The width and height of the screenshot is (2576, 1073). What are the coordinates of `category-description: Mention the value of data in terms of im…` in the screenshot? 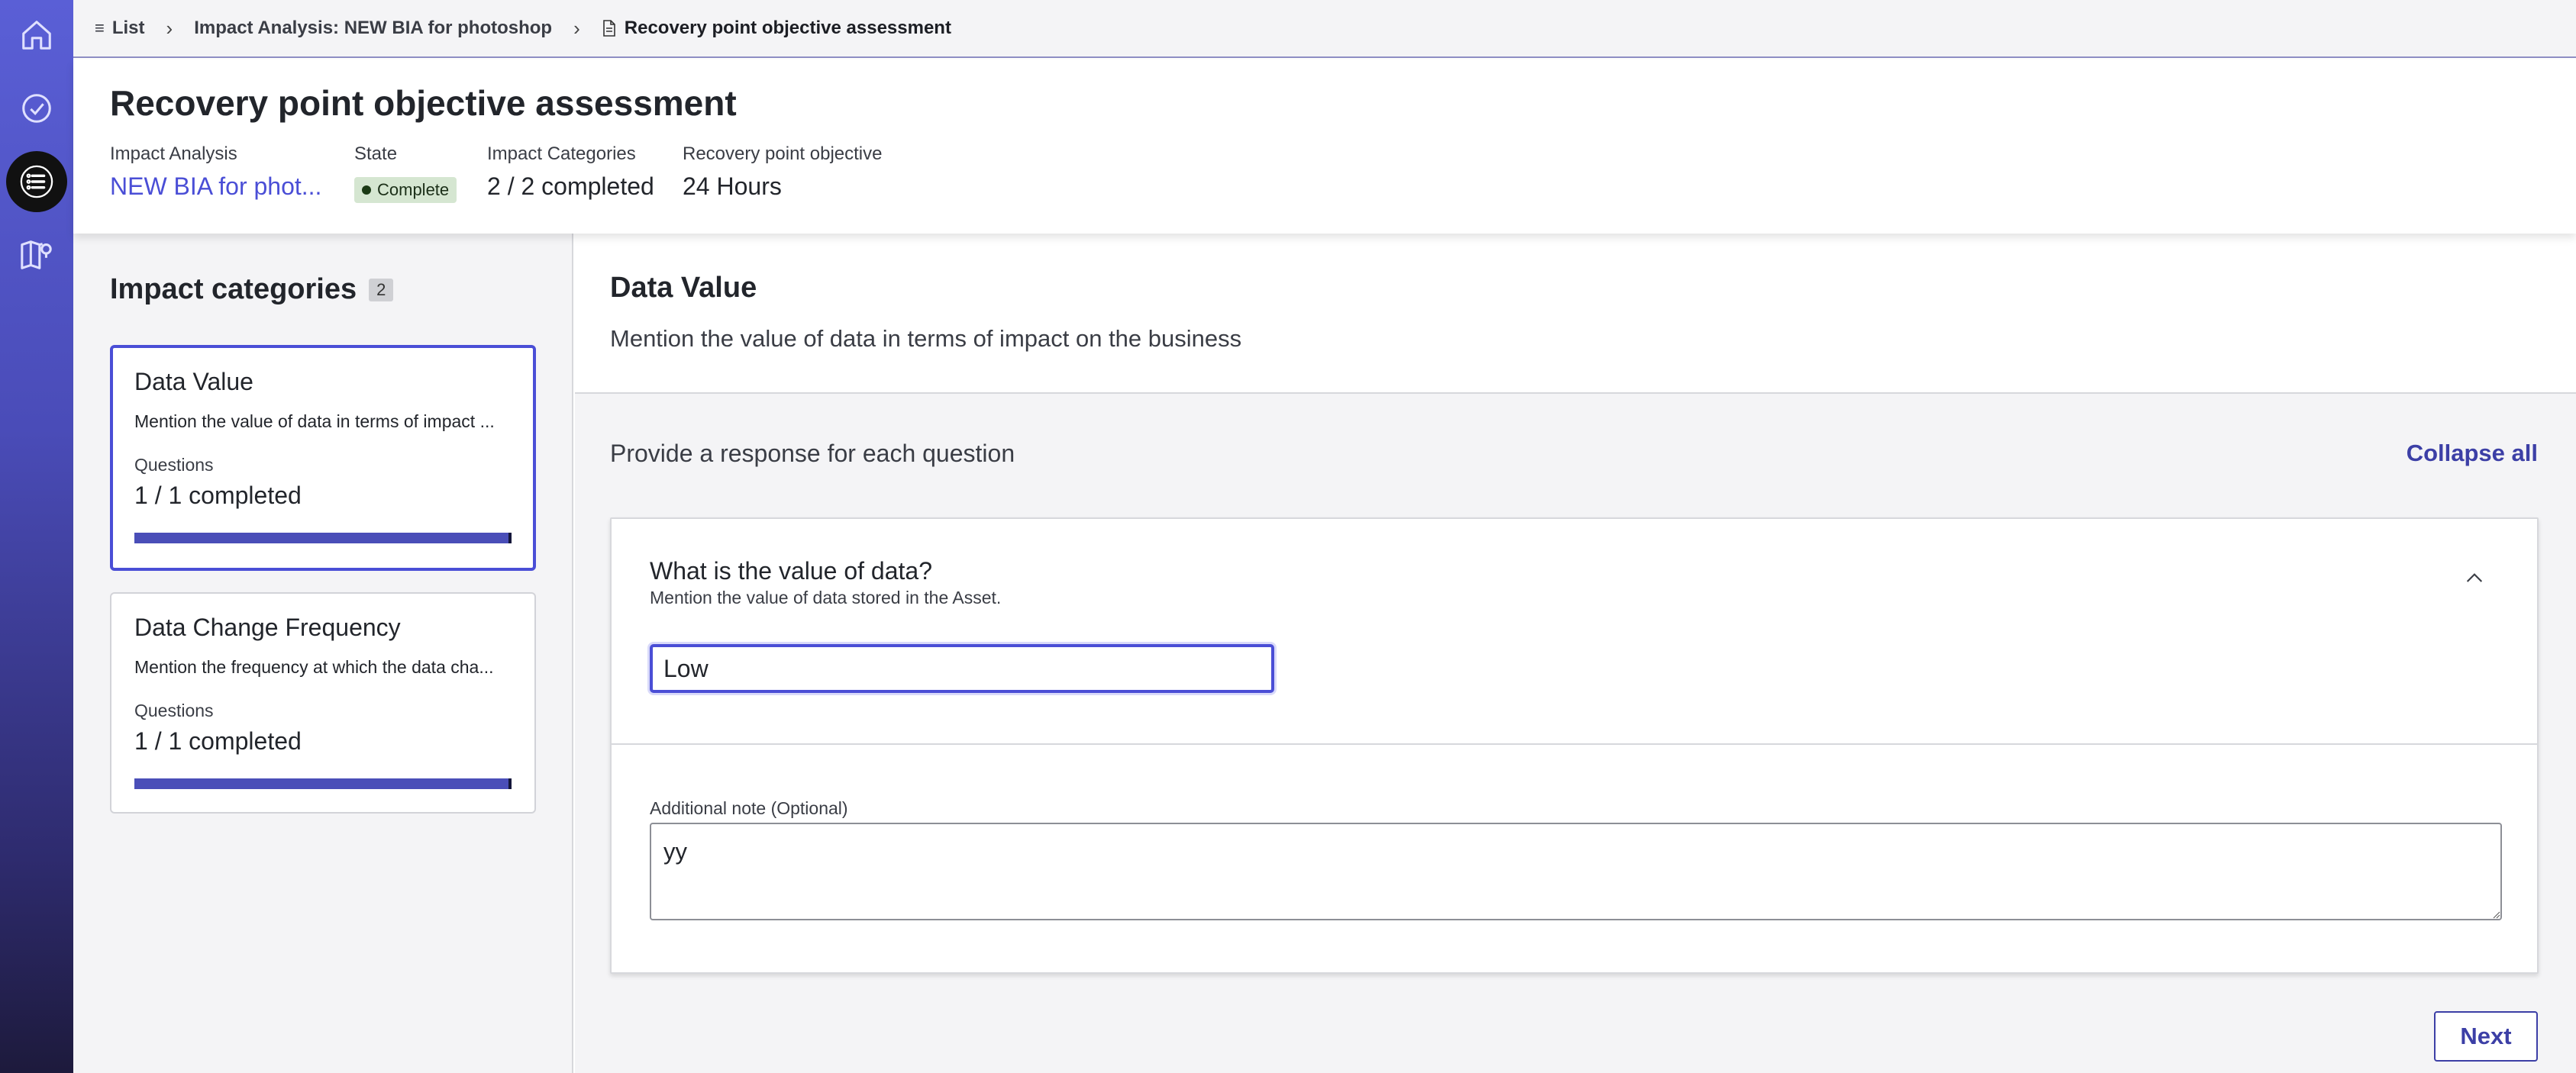 It's located at (926, 338).